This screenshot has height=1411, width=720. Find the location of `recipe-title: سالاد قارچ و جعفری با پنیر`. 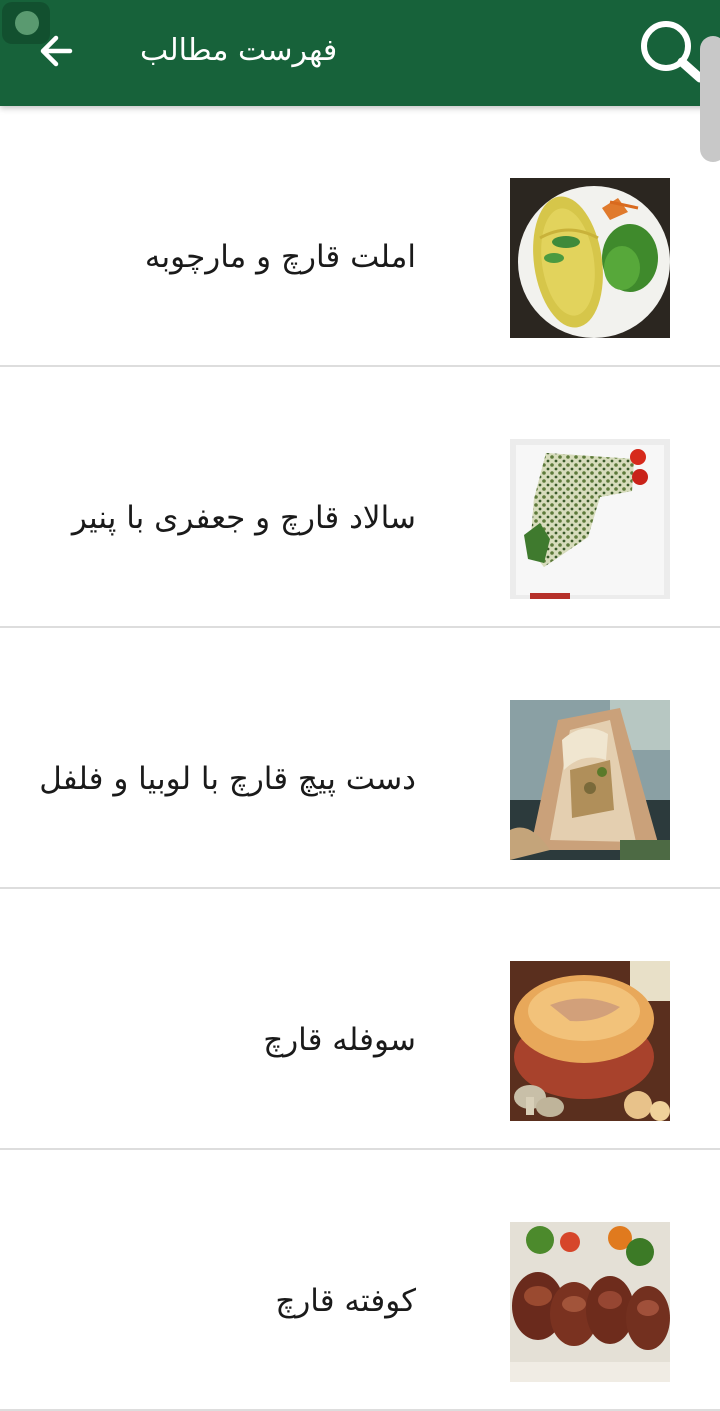

recipe-title: سالاد قارچ و جعفری با پنیر is located at coordinates (243, 518).